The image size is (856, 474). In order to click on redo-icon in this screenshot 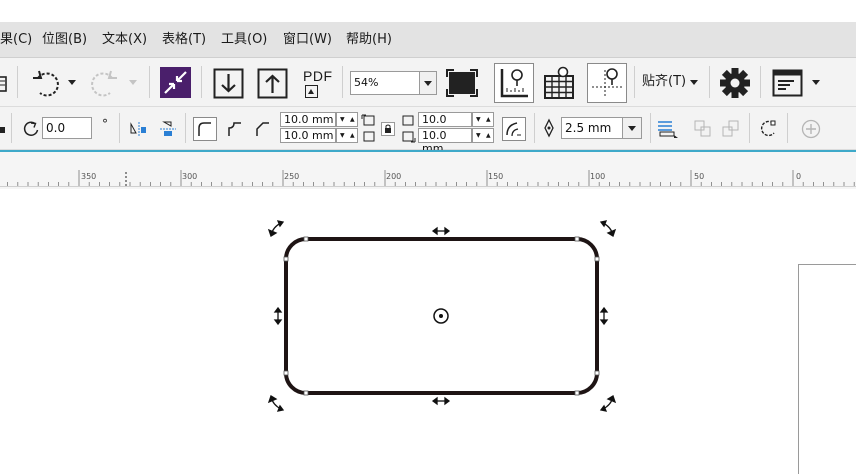, I will do `click(104, 83)`.